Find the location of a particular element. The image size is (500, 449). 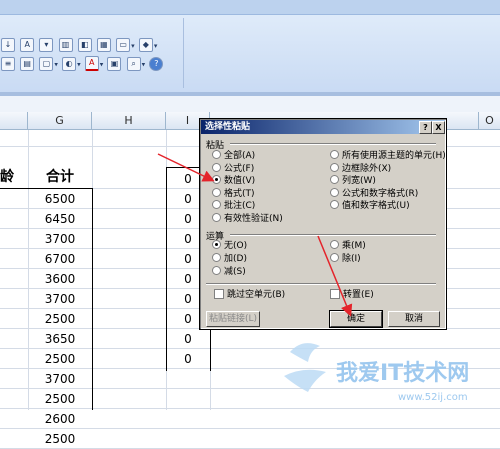

paste-option-right-radio-2: 列宽(W) is located at coordinates (353, 181).